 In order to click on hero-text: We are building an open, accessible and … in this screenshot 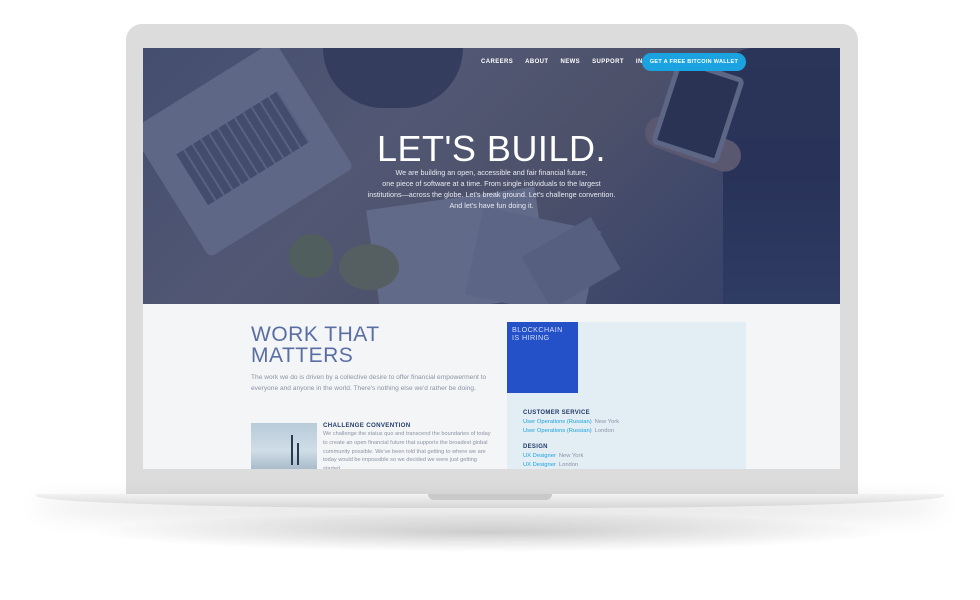, I will do `click(491, 189)`.